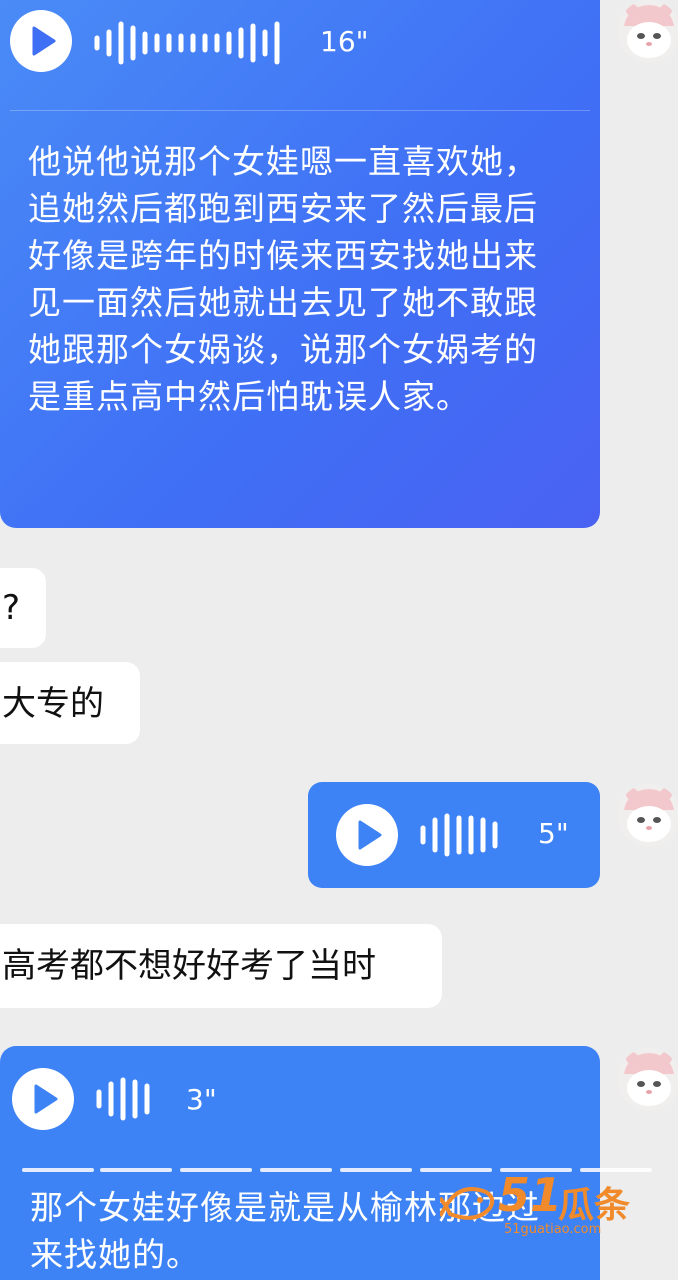 The image size is (678, 1280). What do you see at coordinates (300, 110) in the screenshot?
I see `transcript-divider` at bounding box center [300, 110].